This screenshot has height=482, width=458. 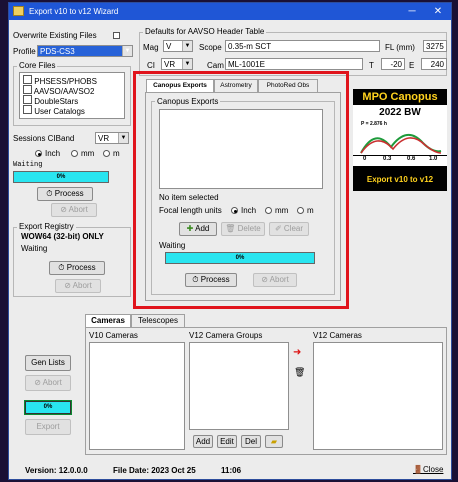 What do you see at coordinates (412, 11) in the screenshot?
I see `minimize-button: ─` at bounding box center [412, 11].